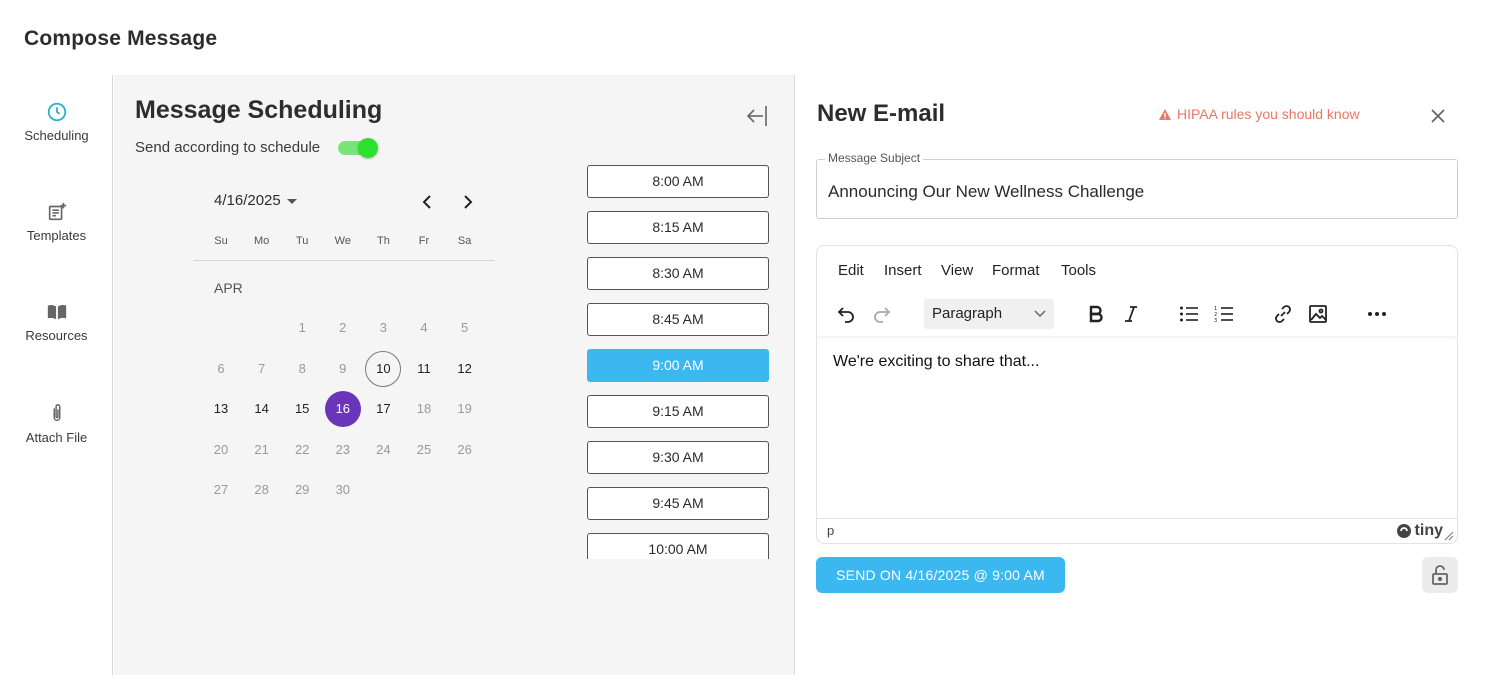  Describe the element at coordinates (427, 202) in the screenshot. I see `prev-month-button` at that location.